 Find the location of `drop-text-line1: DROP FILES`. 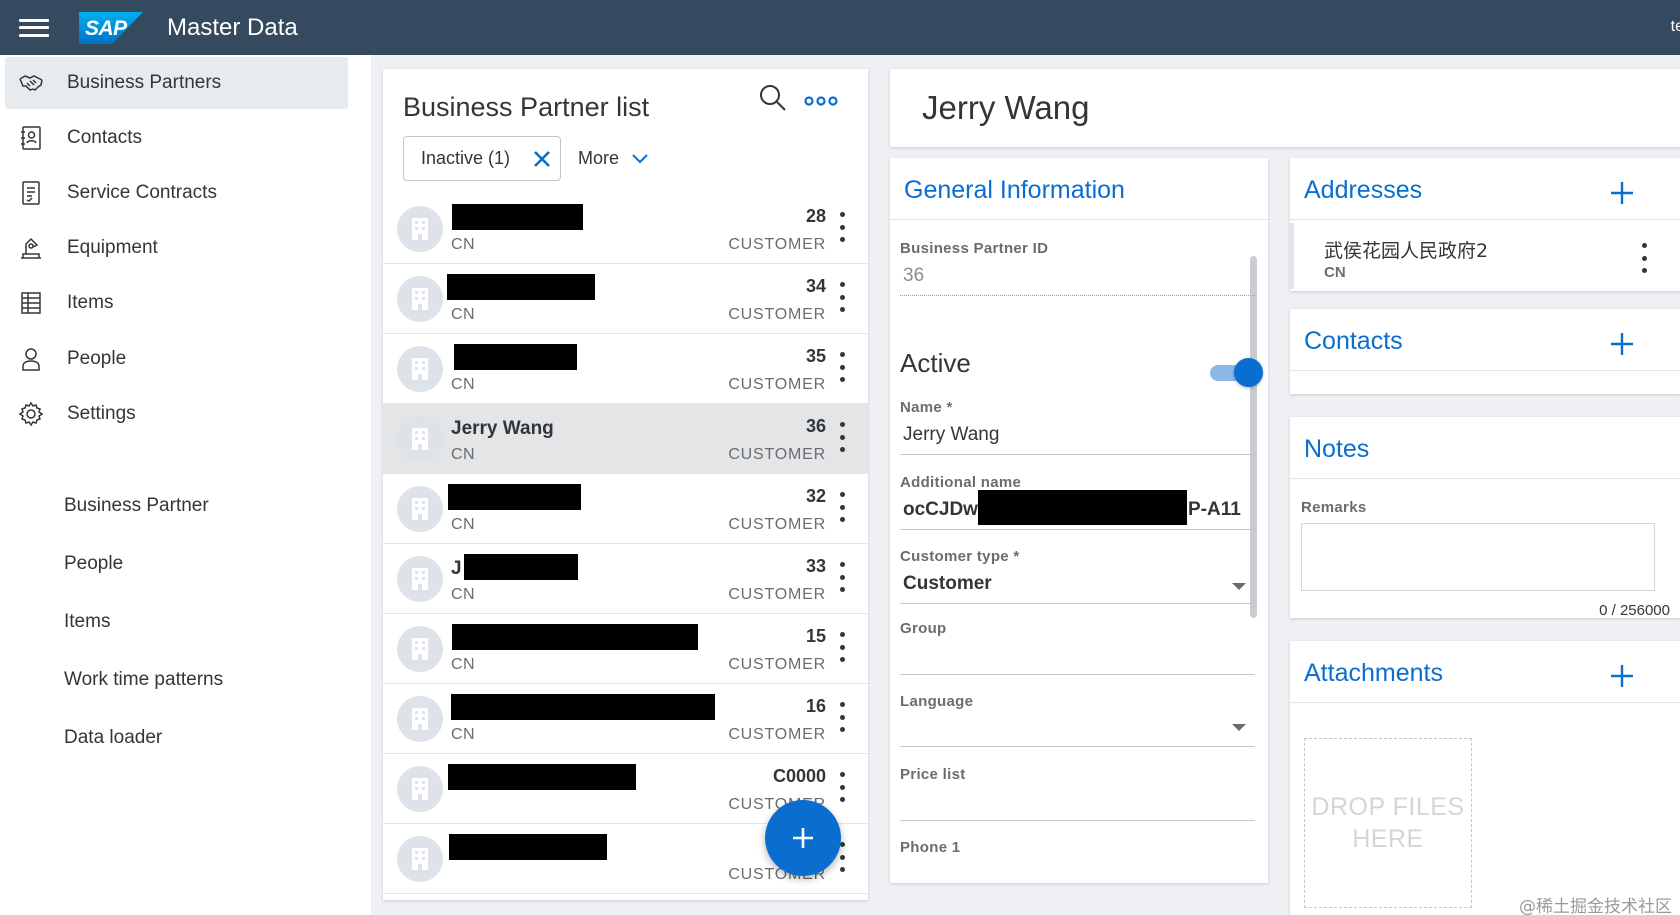

drop-text-line1: DROP FILES is located at coordinates (1388, 807).